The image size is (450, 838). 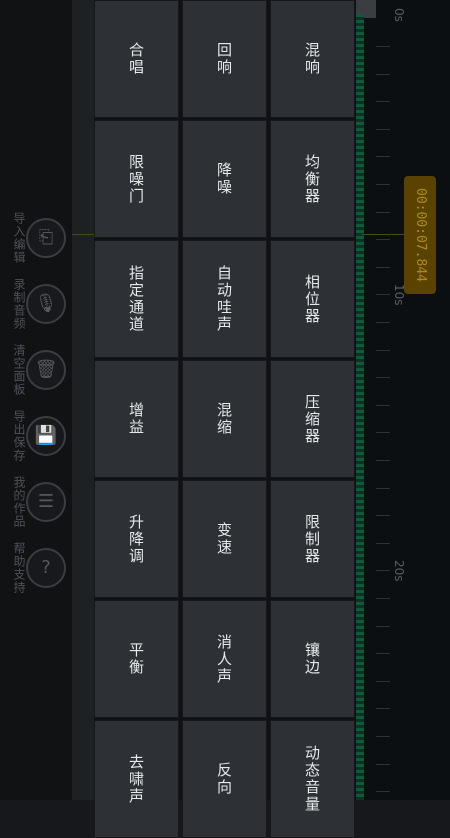 I want to click on effect-button: 回响, so click(x=224, y=59).